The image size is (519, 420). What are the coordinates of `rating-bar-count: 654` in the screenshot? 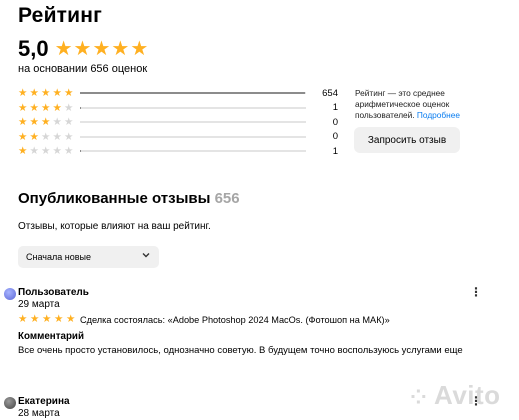 It's located at (330, 93).